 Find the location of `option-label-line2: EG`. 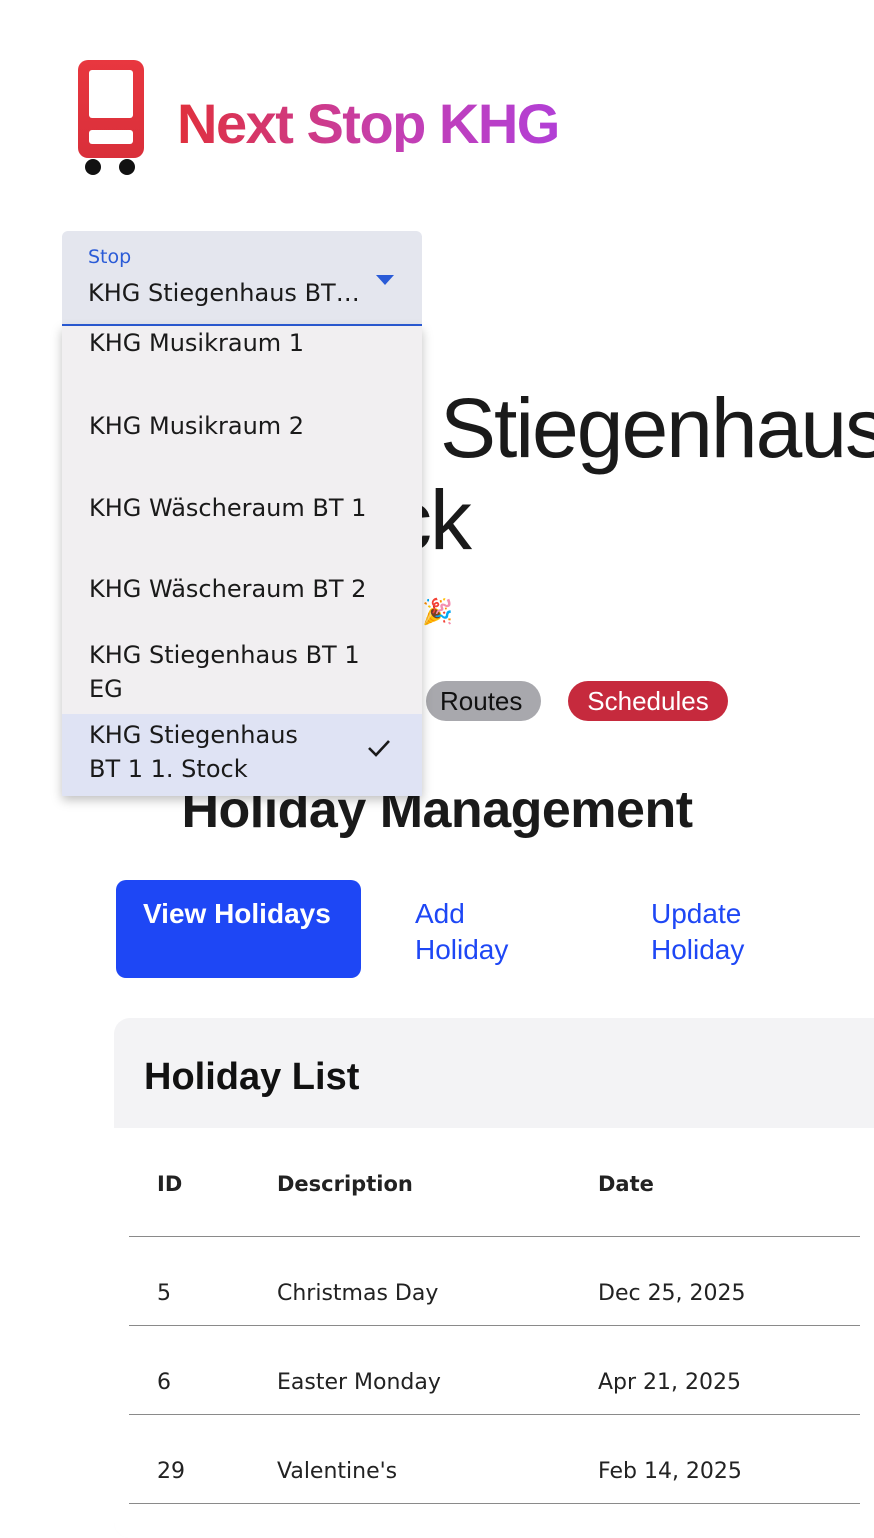

option-label-line2: EG is located at coordinates (106, 689).